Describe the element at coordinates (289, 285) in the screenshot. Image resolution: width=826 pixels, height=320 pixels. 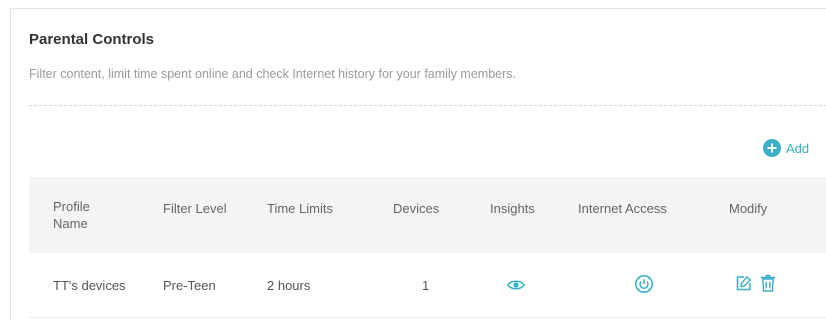
I see `time-limits-cell: 2 hours` at that location.